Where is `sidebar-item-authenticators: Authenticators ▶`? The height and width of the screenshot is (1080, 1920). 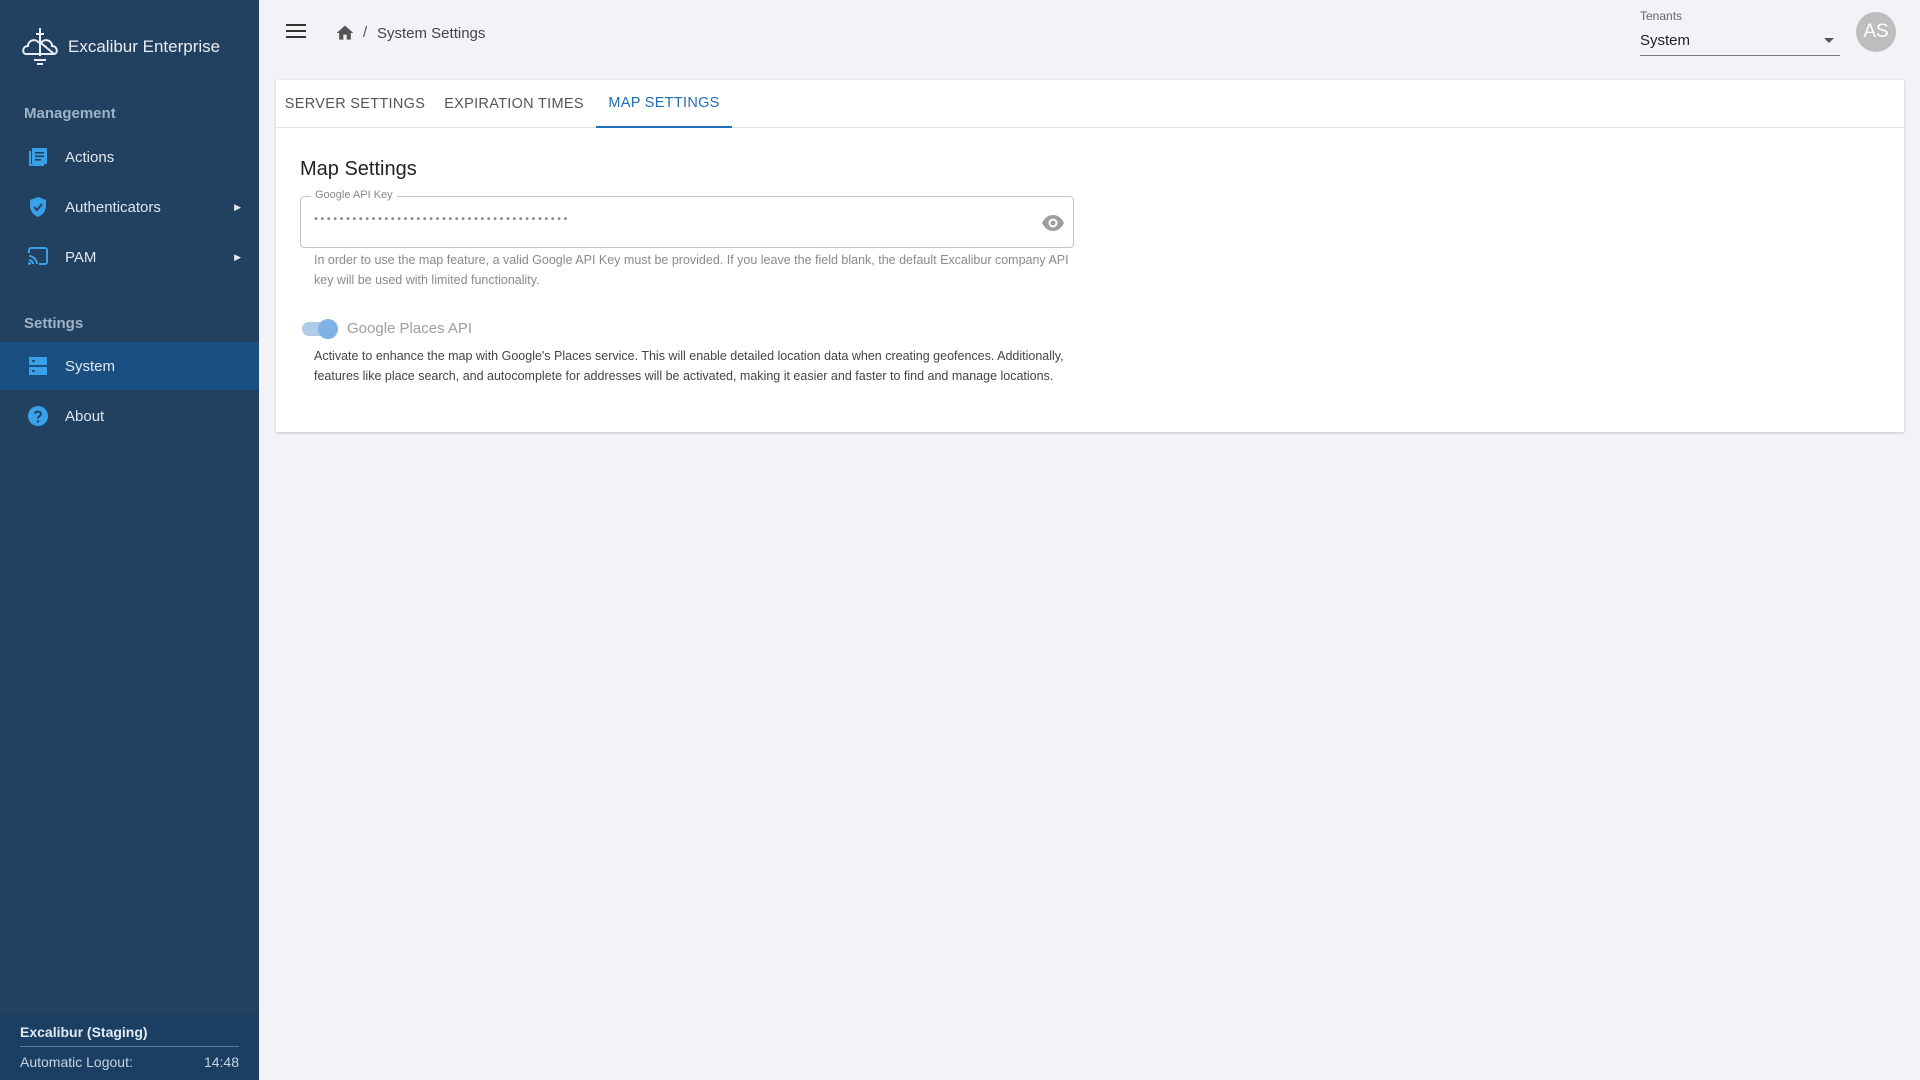
sidebar-item-authenticators: Authenticators ▶ is located at coordinates (129, 207).